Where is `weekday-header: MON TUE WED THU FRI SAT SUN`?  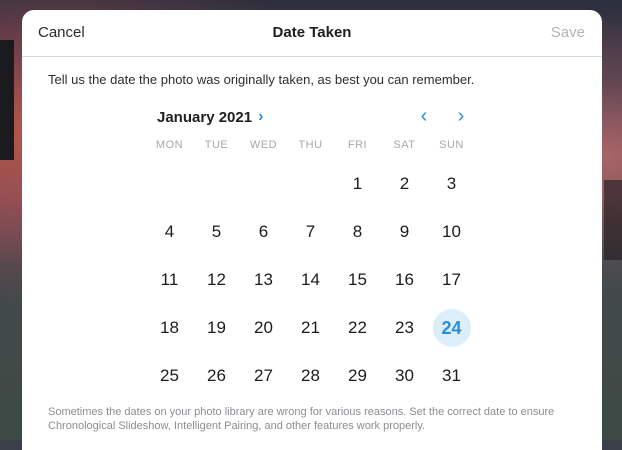 weekday-header: MON TUE WED THU FRI SAT SUN is located at coordinates (311, 145).